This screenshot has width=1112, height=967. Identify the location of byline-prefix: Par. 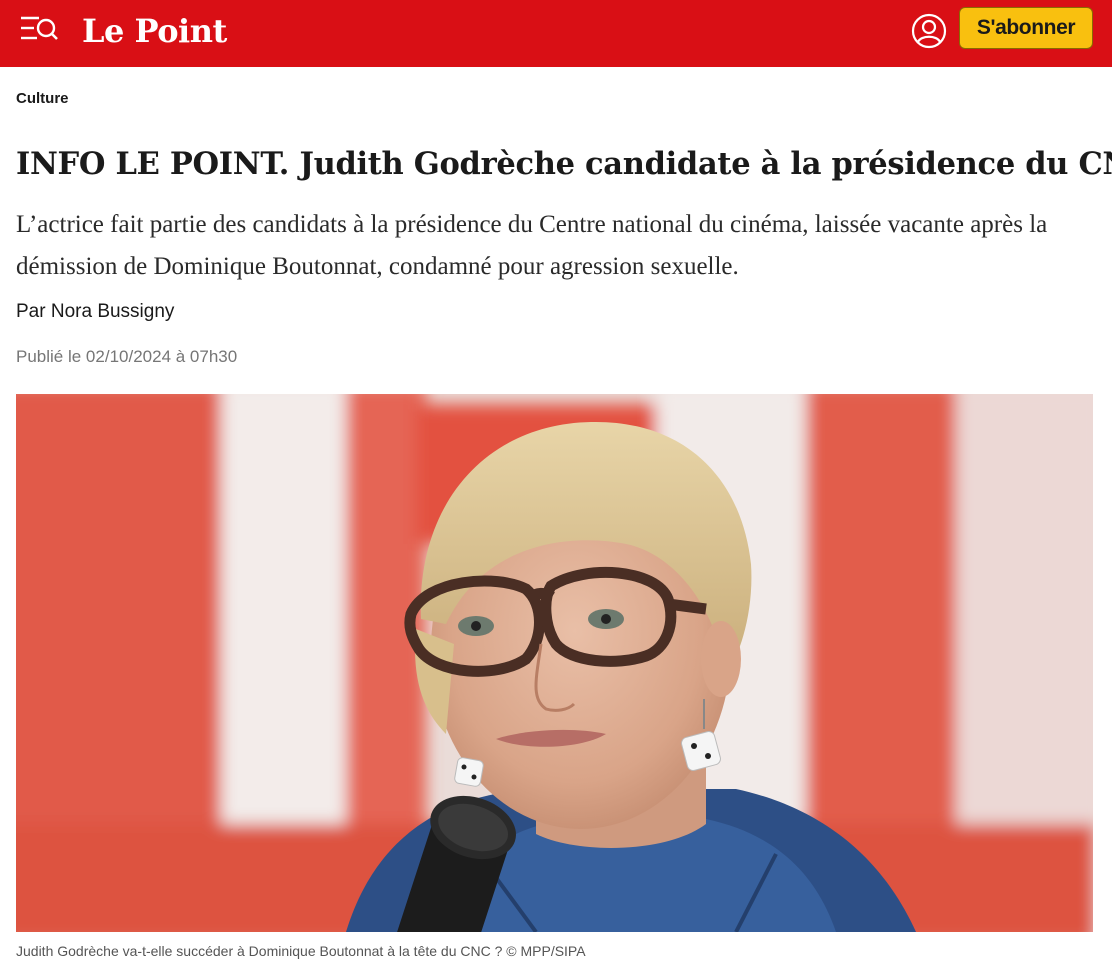
(31, 311).